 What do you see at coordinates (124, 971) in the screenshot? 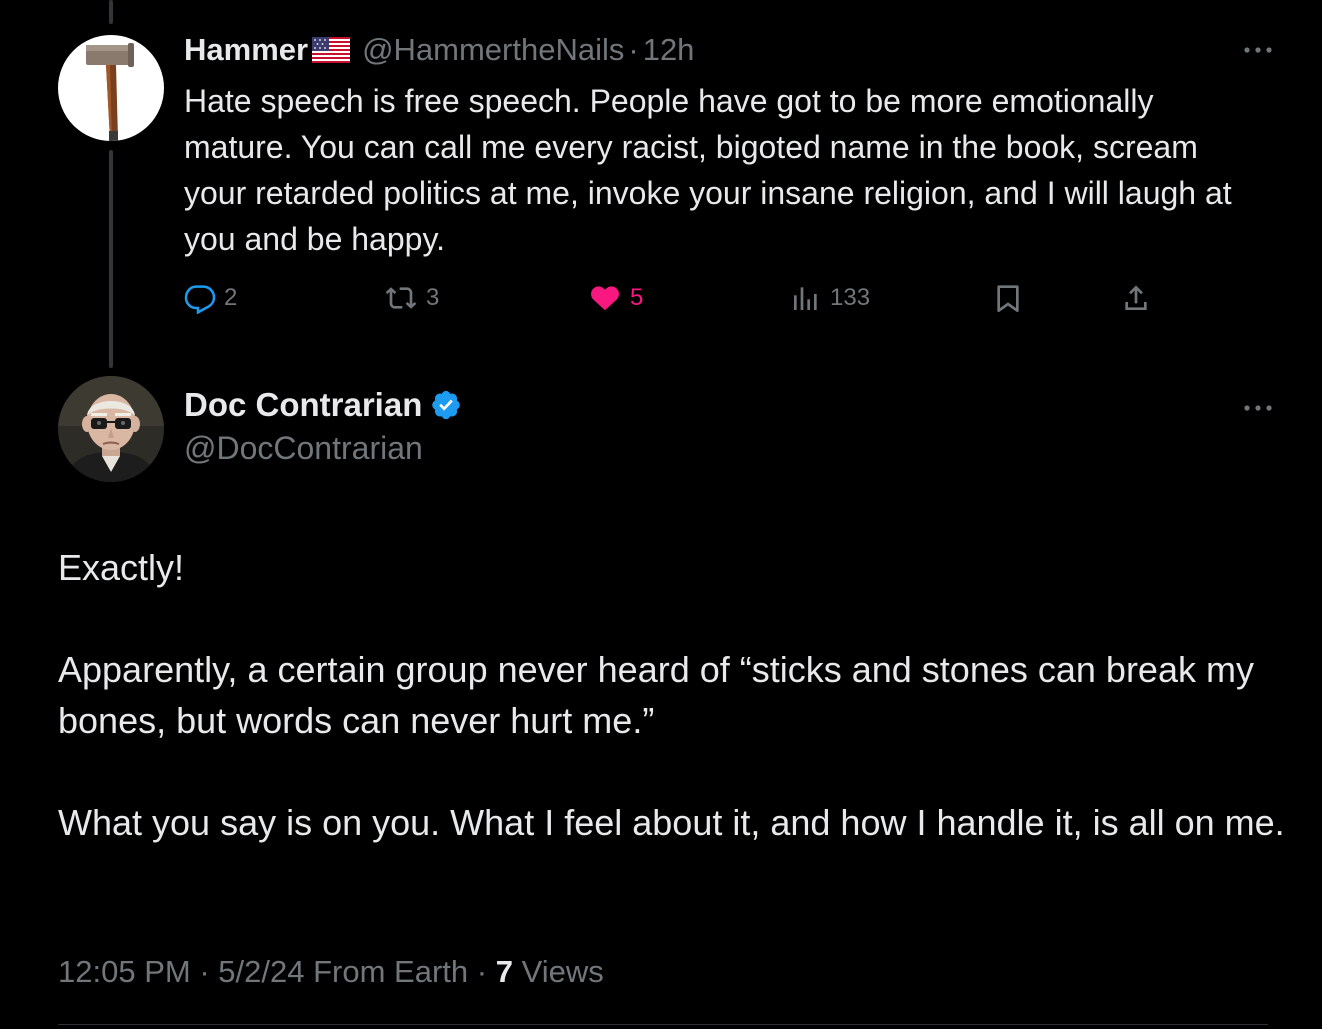
I see `tweet-time: 12:05 PM` at bounding box center [124, 971].